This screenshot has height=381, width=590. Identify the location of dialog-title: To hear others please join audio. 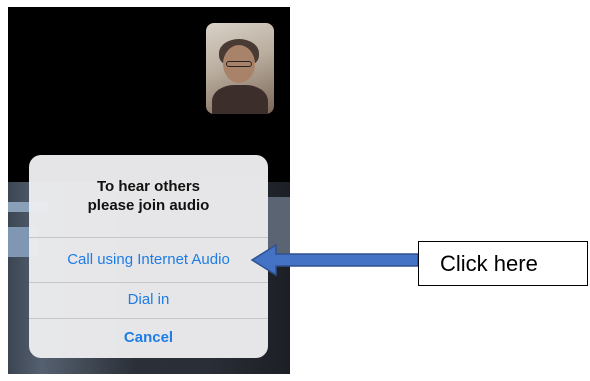
(148, 196).